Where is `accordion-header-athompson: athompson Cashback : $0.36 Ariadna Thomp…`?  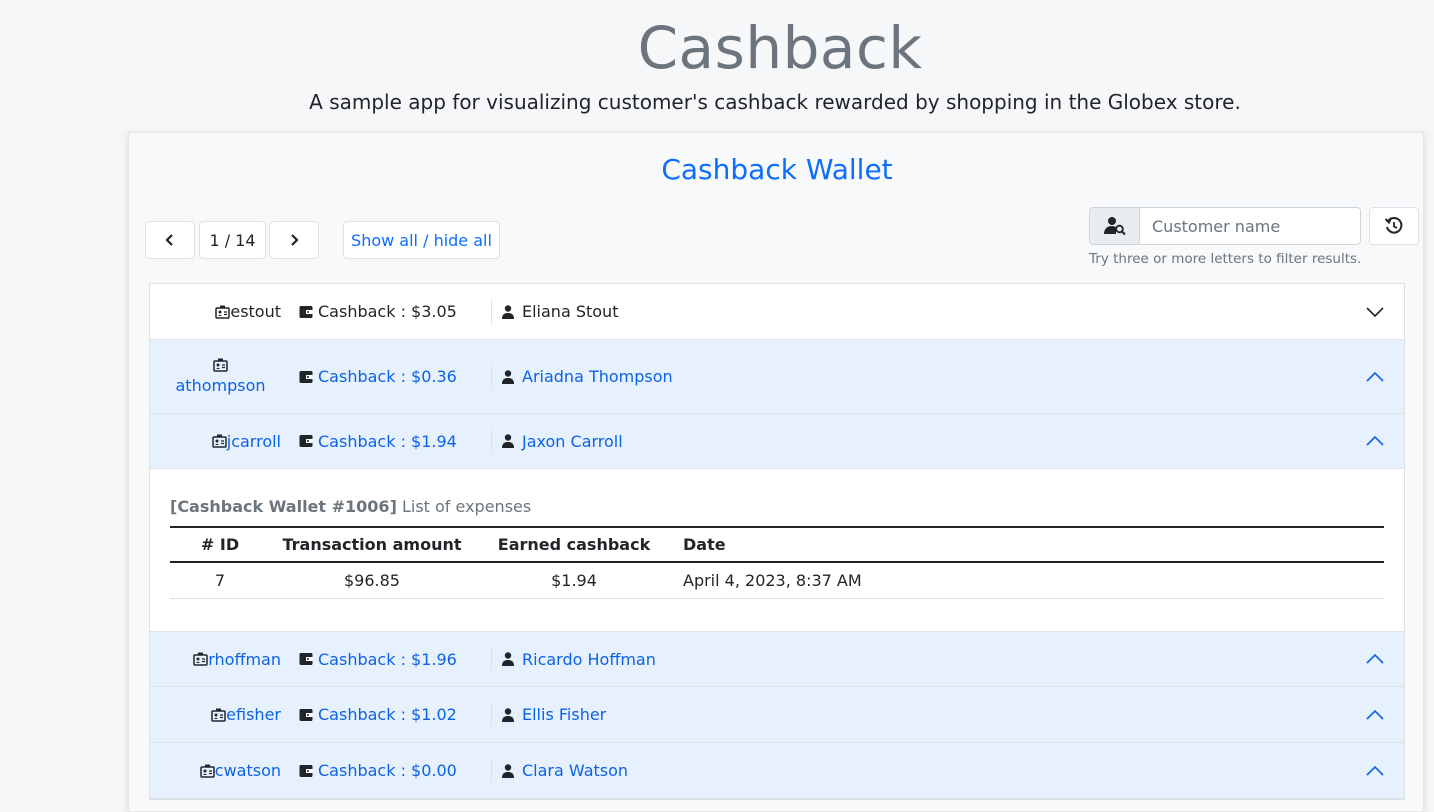 accordion-header-athompson: athompson Cashback : $0.36 Ariadna Thomp… is located at coordinates (777, 377).